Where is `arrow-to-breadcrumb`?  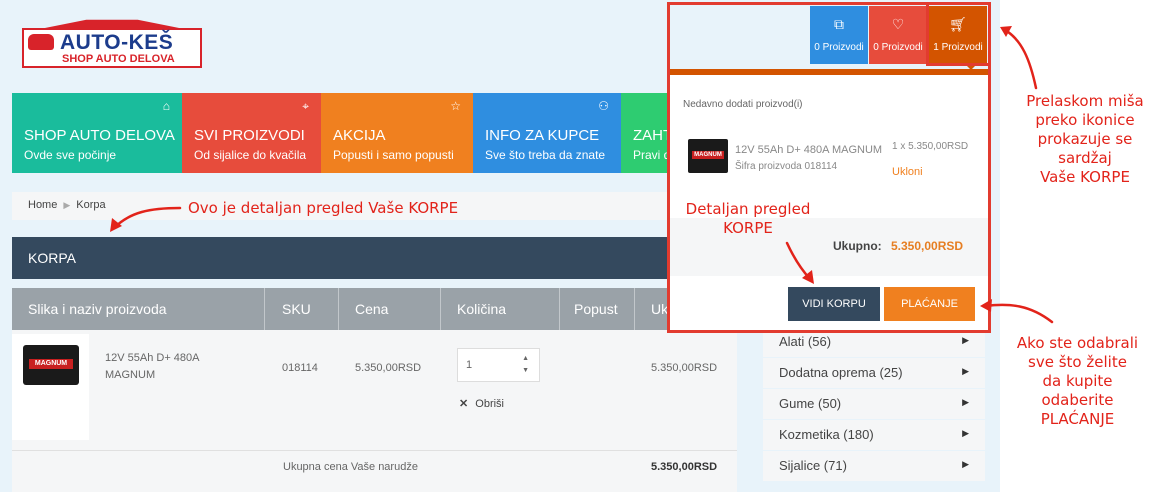
arrow-to-breadcrumb is located at coordinates (147, 218).